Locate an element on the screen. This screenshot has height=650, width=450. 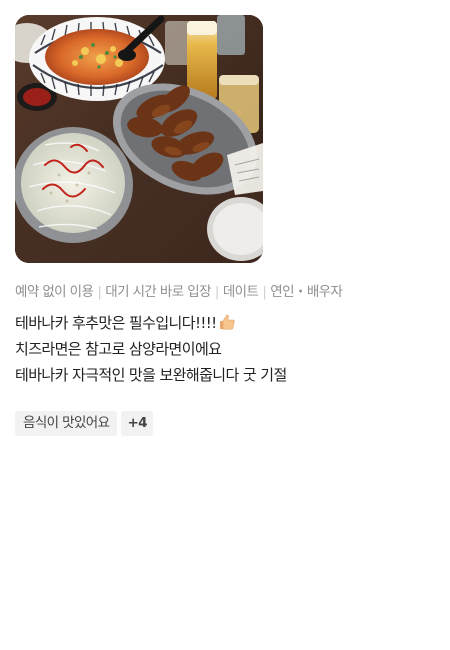
keyword-chips: 음식이 맛있어요 +4 is located at coordinates (84, 423).